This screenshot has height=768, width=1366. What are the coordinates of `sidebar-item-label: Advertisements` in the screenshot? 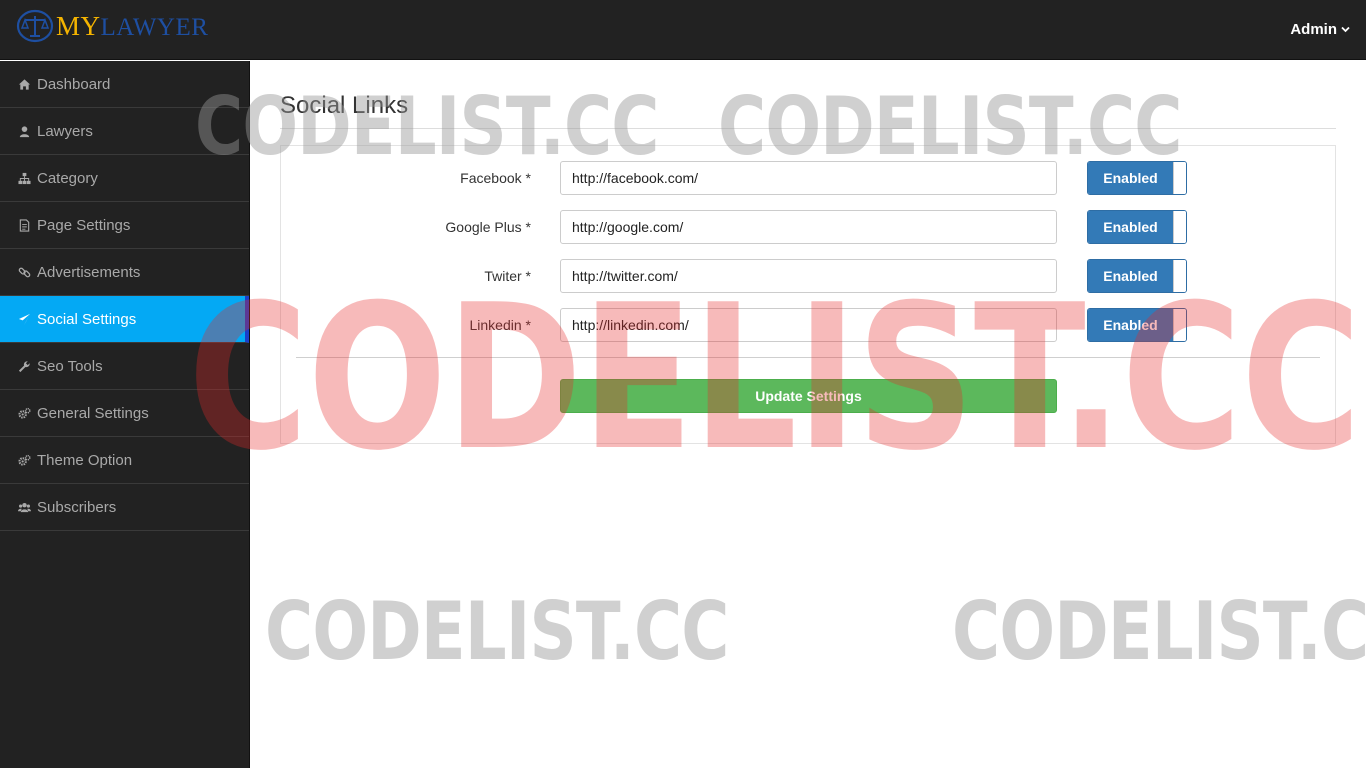 It's located at (89, 272).